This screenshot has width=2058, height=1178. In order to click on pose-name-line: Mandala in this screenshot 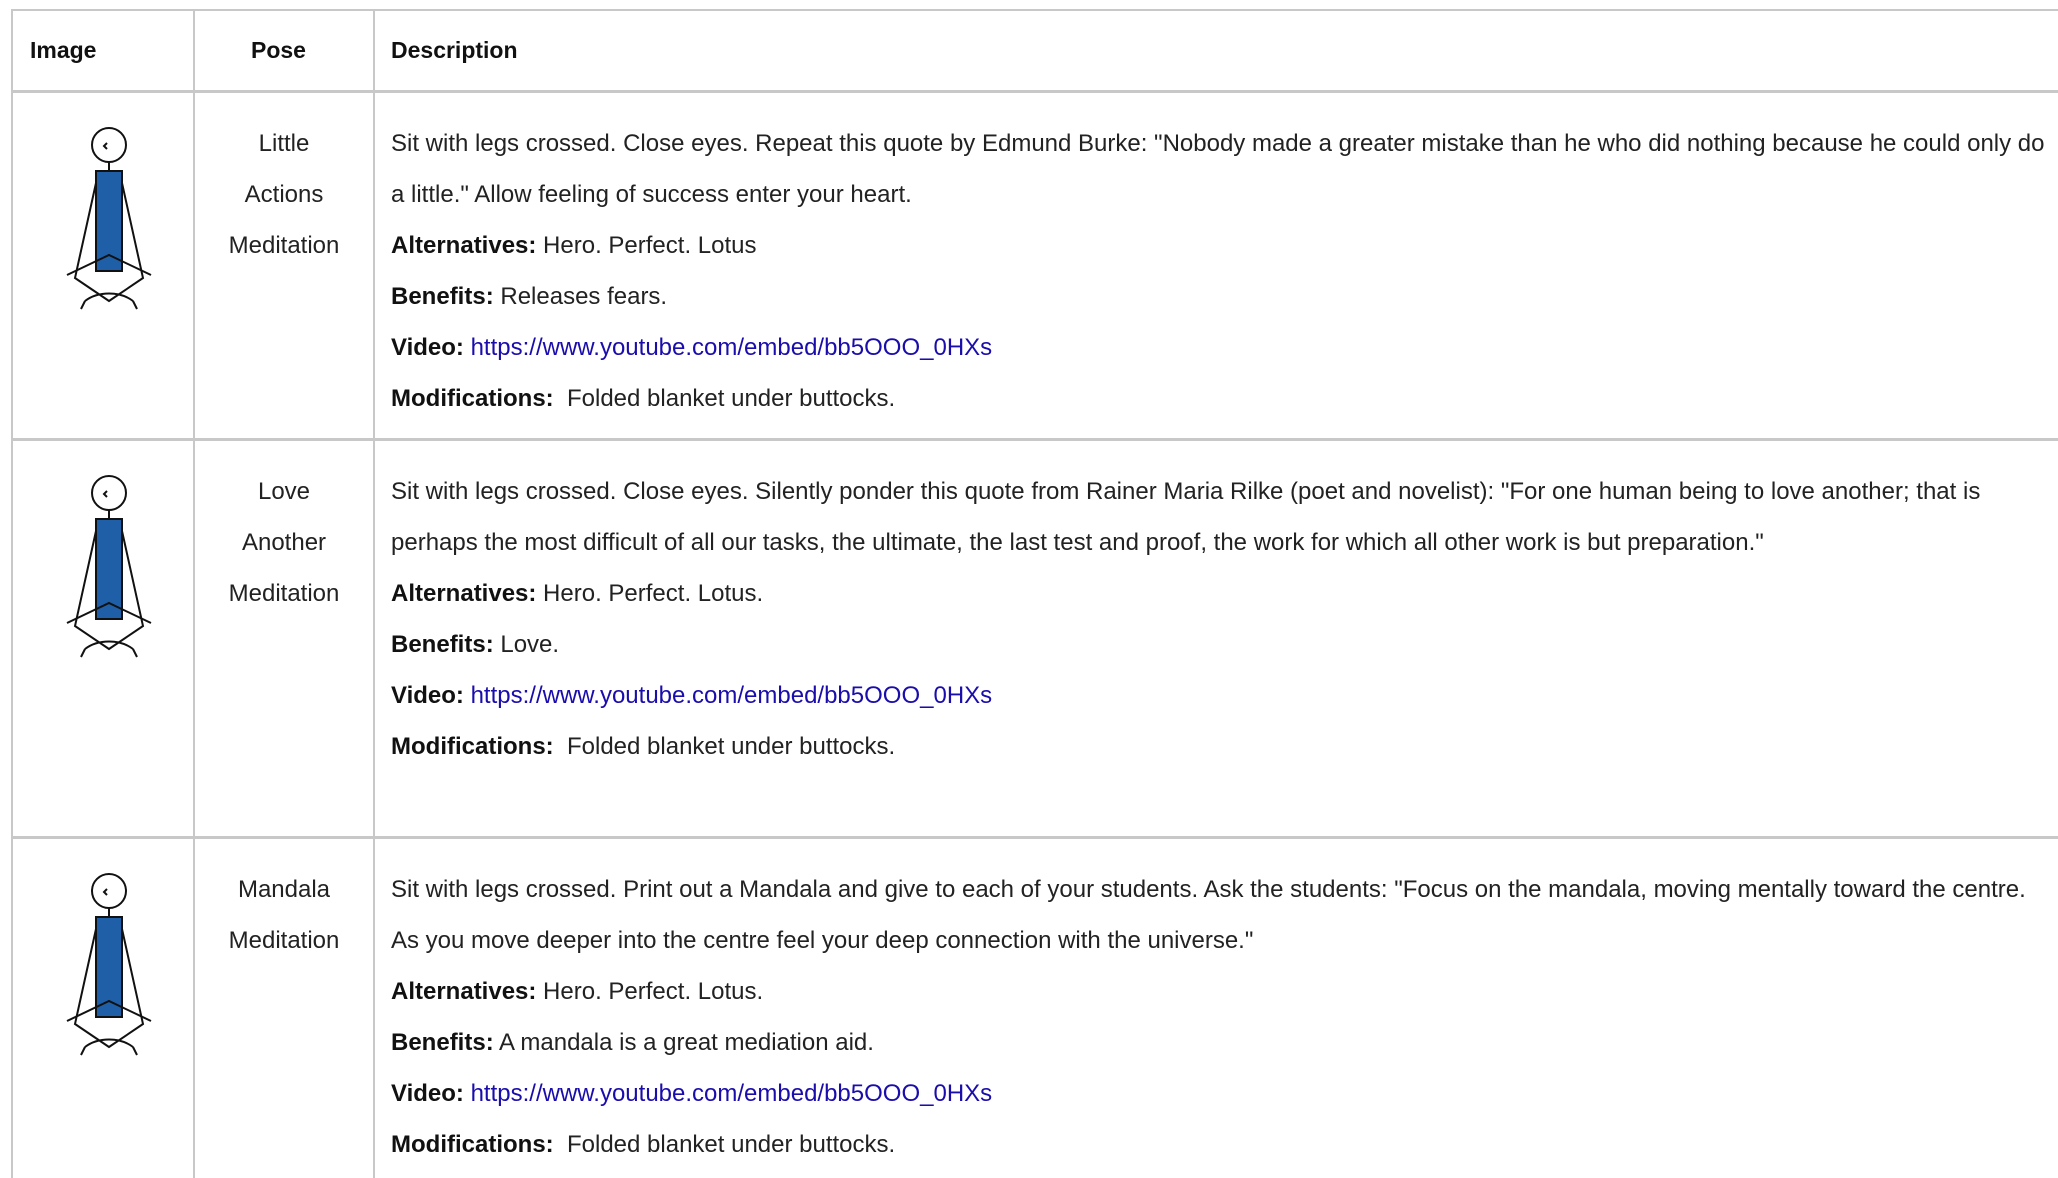, I will do `click(284, 889)`.